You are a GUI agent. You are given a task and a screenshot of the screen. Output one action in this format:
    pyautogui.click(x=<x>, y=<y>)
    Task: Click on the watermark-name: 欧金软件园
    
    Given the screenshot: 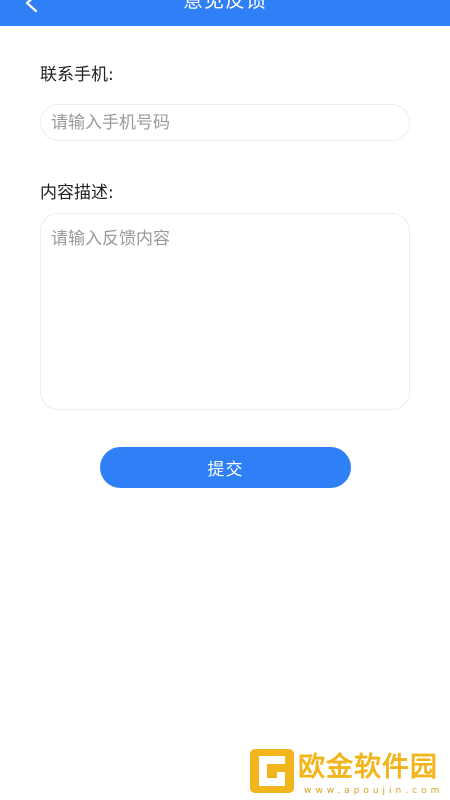 What is the action you would take?
    pyautogui.click(x=368, y=767)
    